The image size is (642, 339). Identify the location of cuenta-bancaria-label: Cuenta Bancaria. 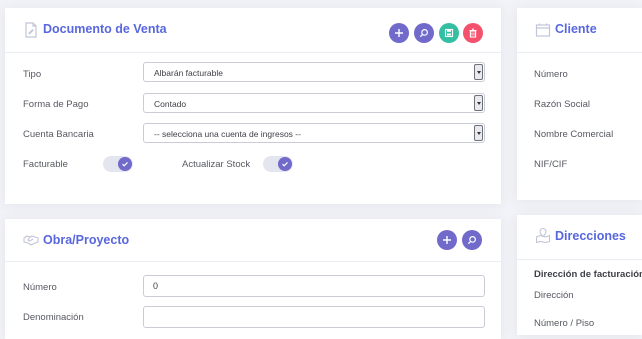
(58, 134).